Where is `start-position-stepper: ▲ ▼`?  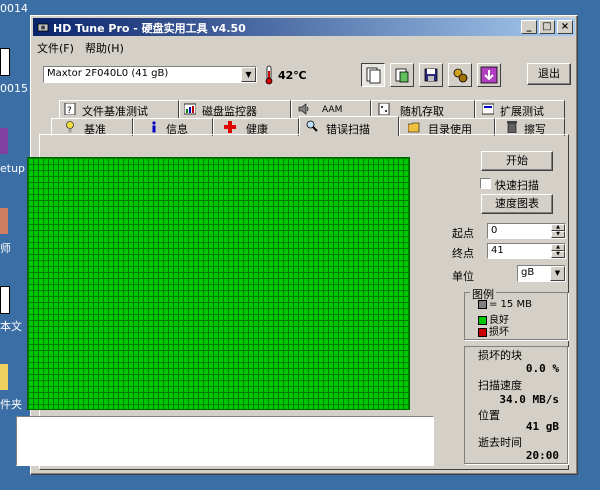
start-position-stepper: ▲ ▼ is located at coordinates (558, 231).